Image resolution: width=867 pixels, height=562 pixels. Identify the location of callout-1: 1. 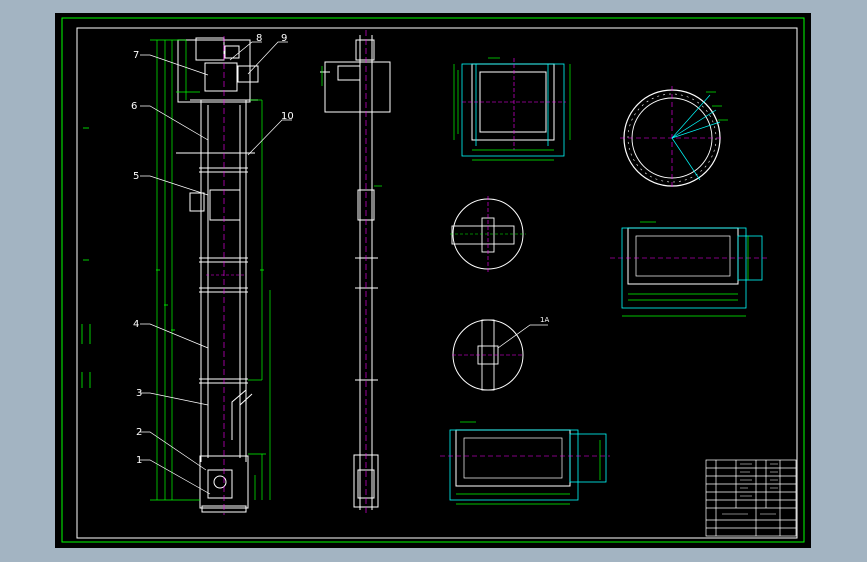
(139, 460).